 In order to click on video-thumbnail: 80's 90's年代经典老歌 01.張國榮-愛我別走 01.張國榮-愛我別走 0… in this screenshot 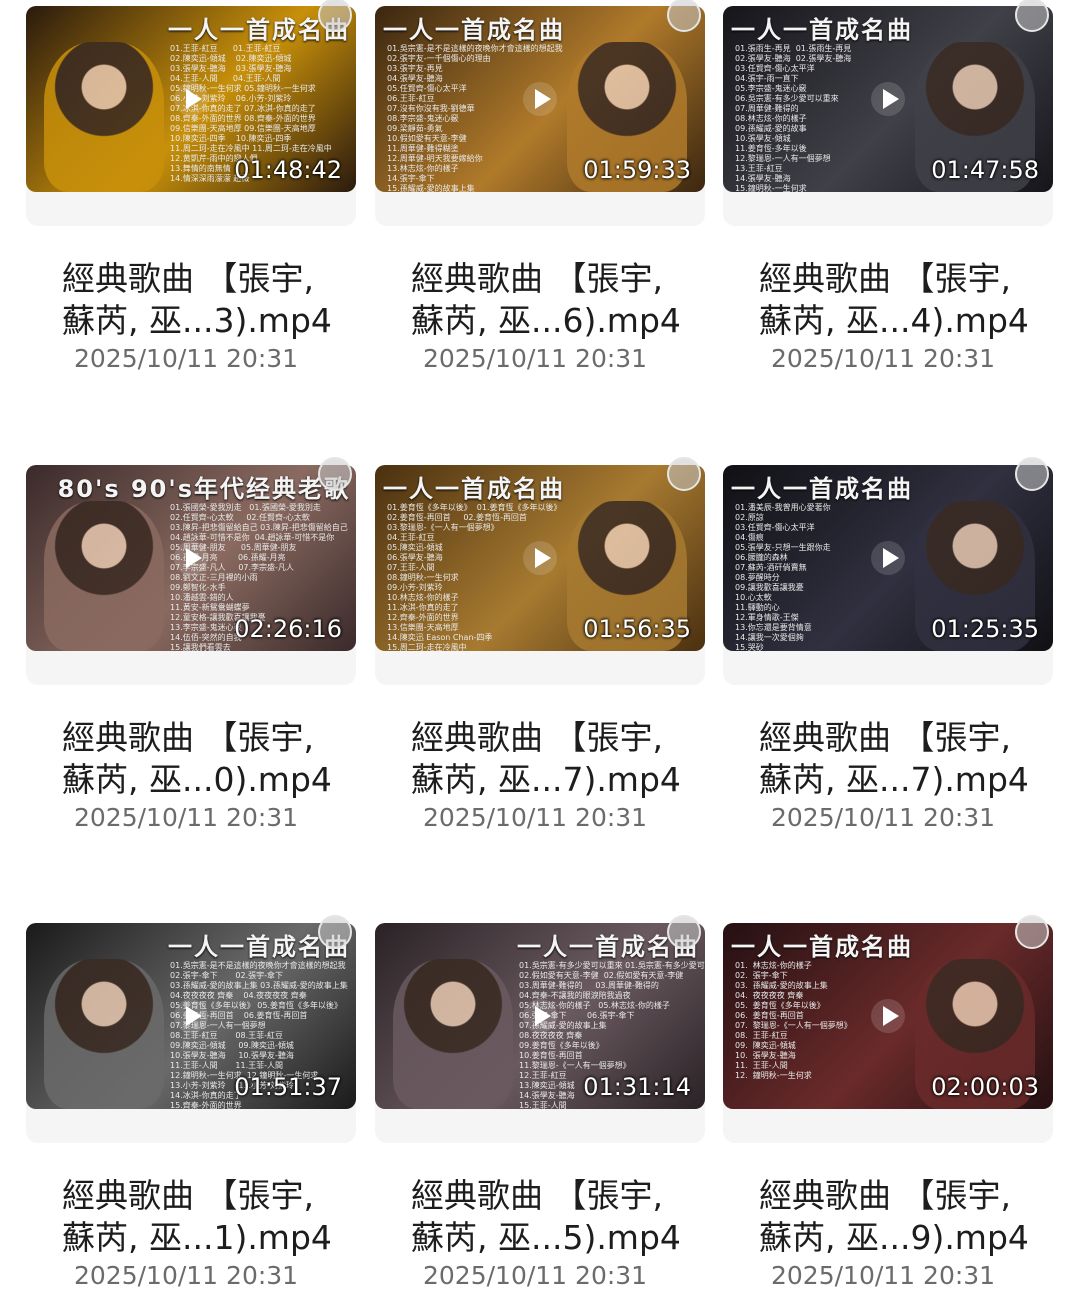, I will do `click(191, 558)`.